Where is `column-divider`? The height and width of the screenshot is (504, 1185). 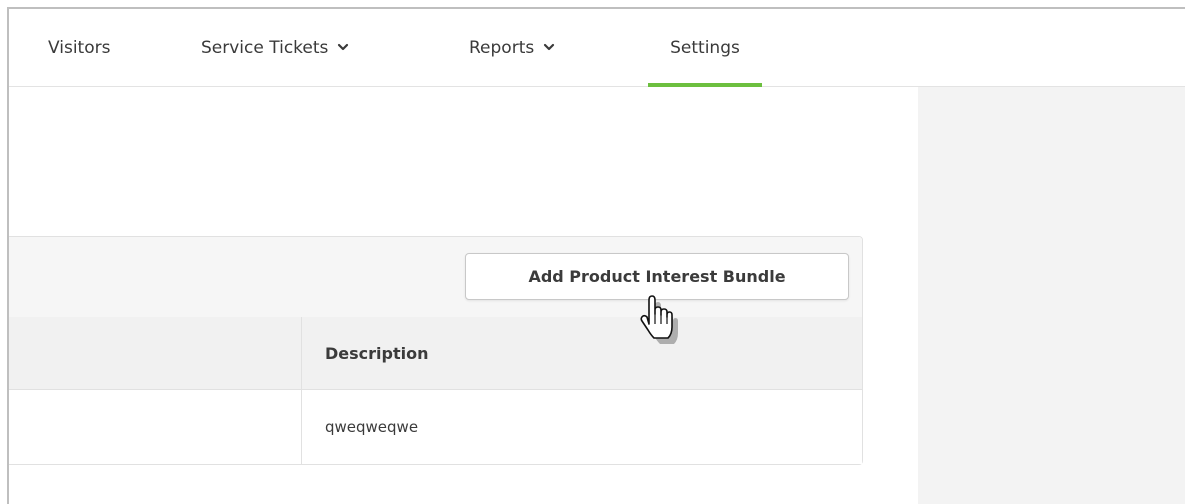 column-divider is located at coordinates (301, 390).